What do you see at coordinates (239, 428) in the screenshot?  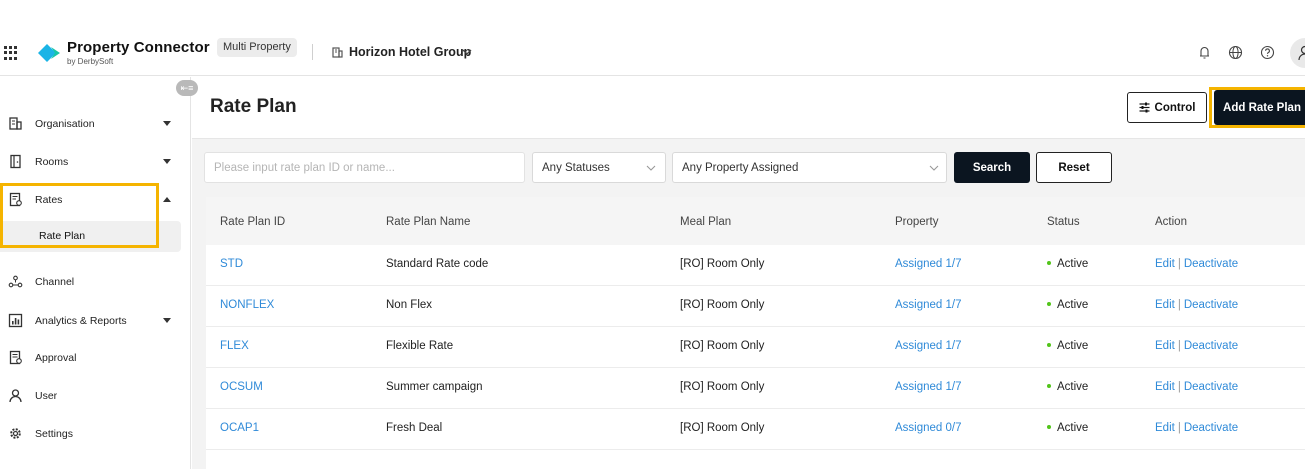 I see `rate-plan-id-link: OCAP1` at bounding box center [239, 428].